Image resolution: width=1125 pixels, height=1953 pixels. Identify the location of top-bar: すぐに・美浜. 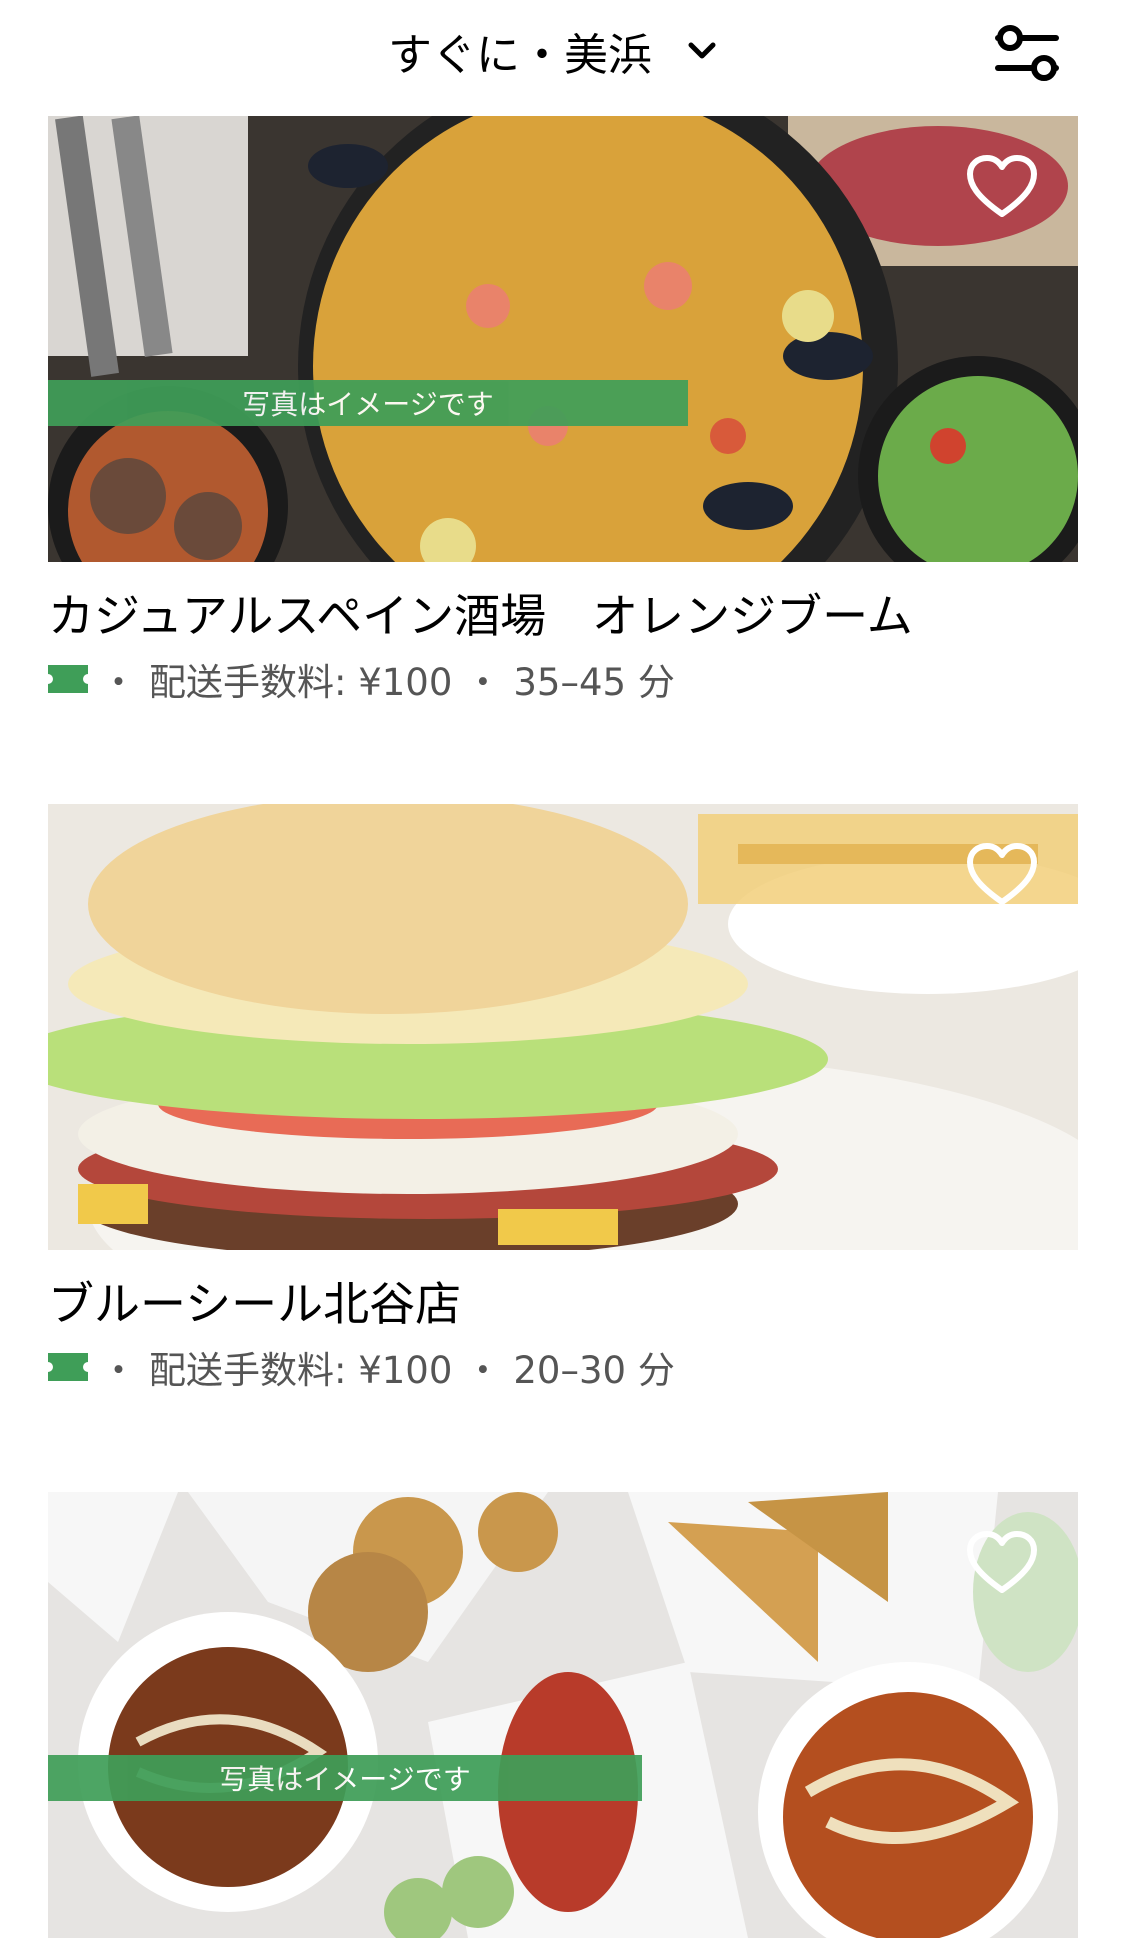
(562, 55).